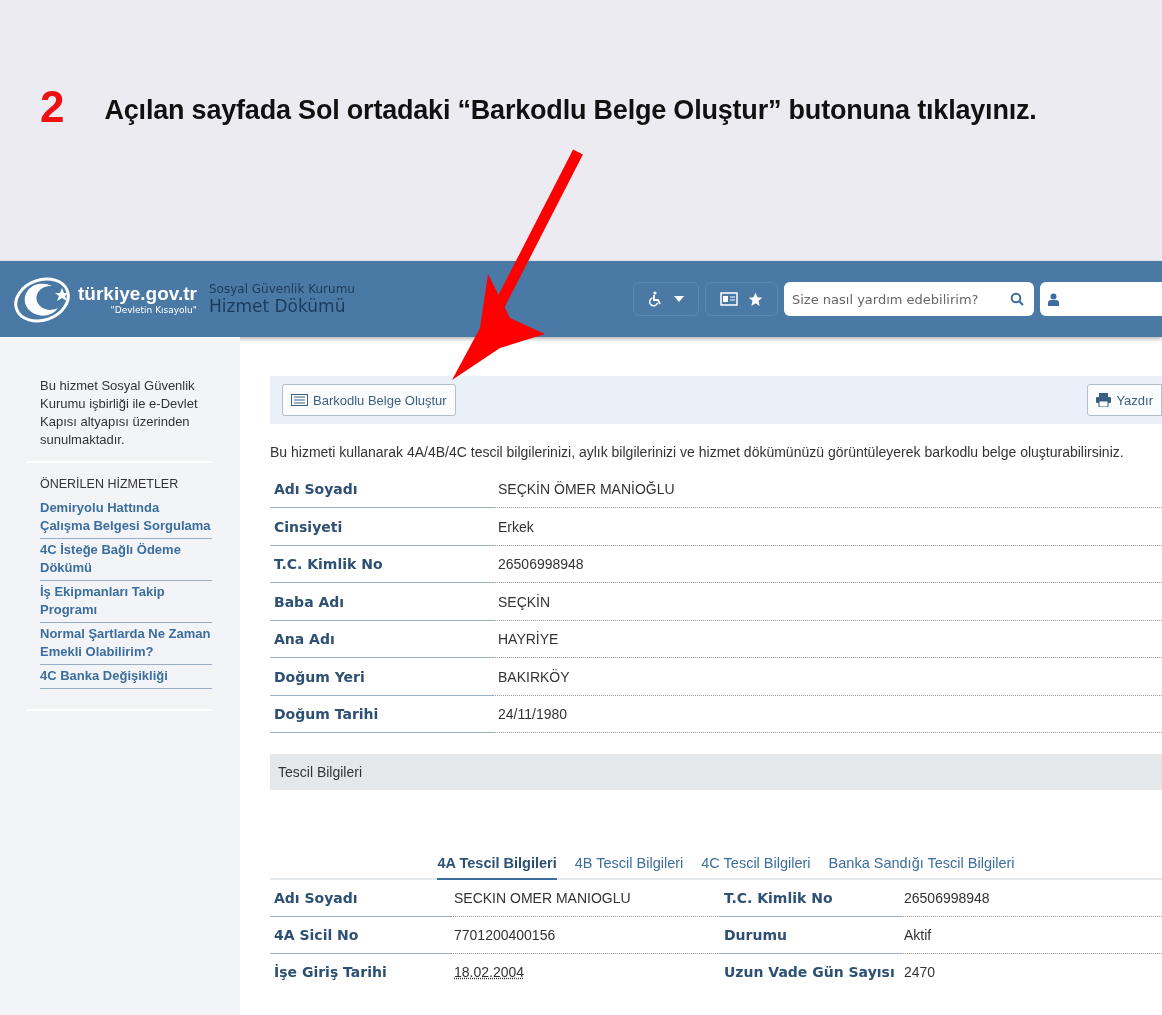 Image resolution: width=1162 pixels, height=1015 pixels. Describe the element at coordinates (629, 863) in the screenshot. I see `tab: 4B Tescil Bilgileri` at that location.